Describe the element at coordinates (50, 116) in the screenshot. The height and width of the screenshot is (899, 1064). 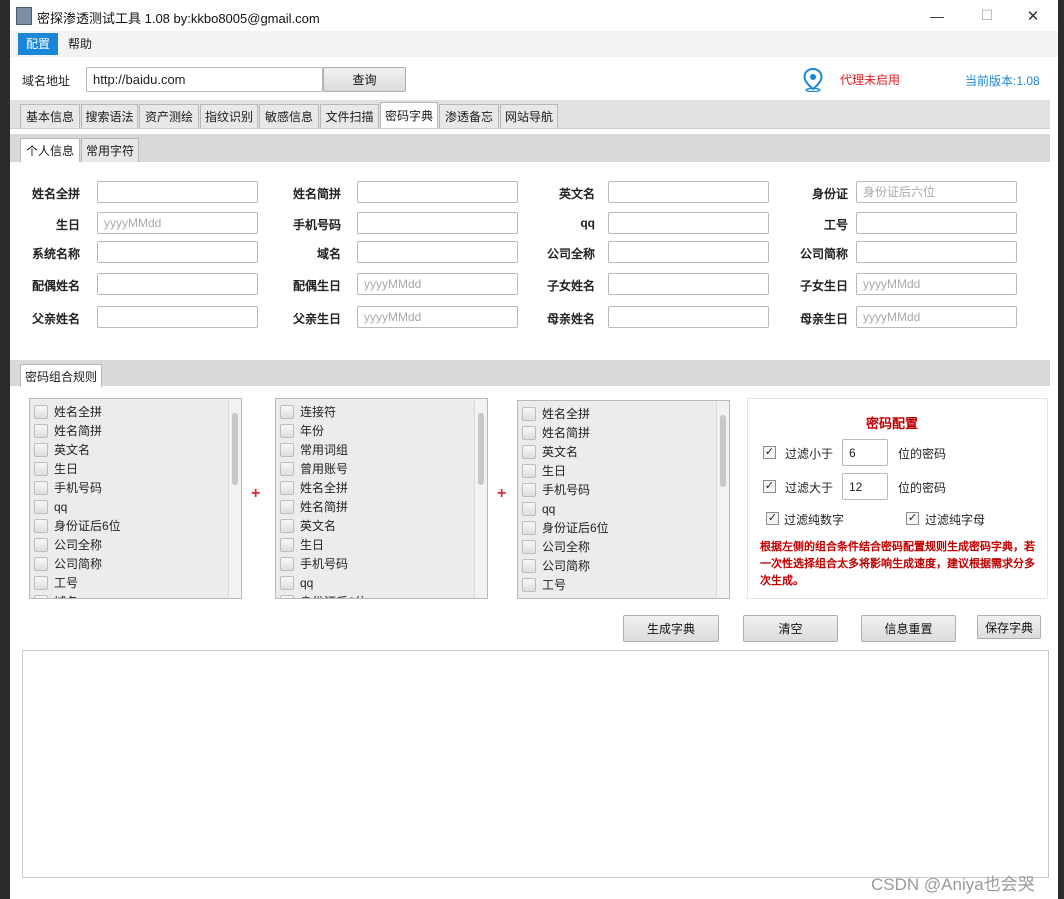
I see `tab-basic-info: 基本信息` at that location.